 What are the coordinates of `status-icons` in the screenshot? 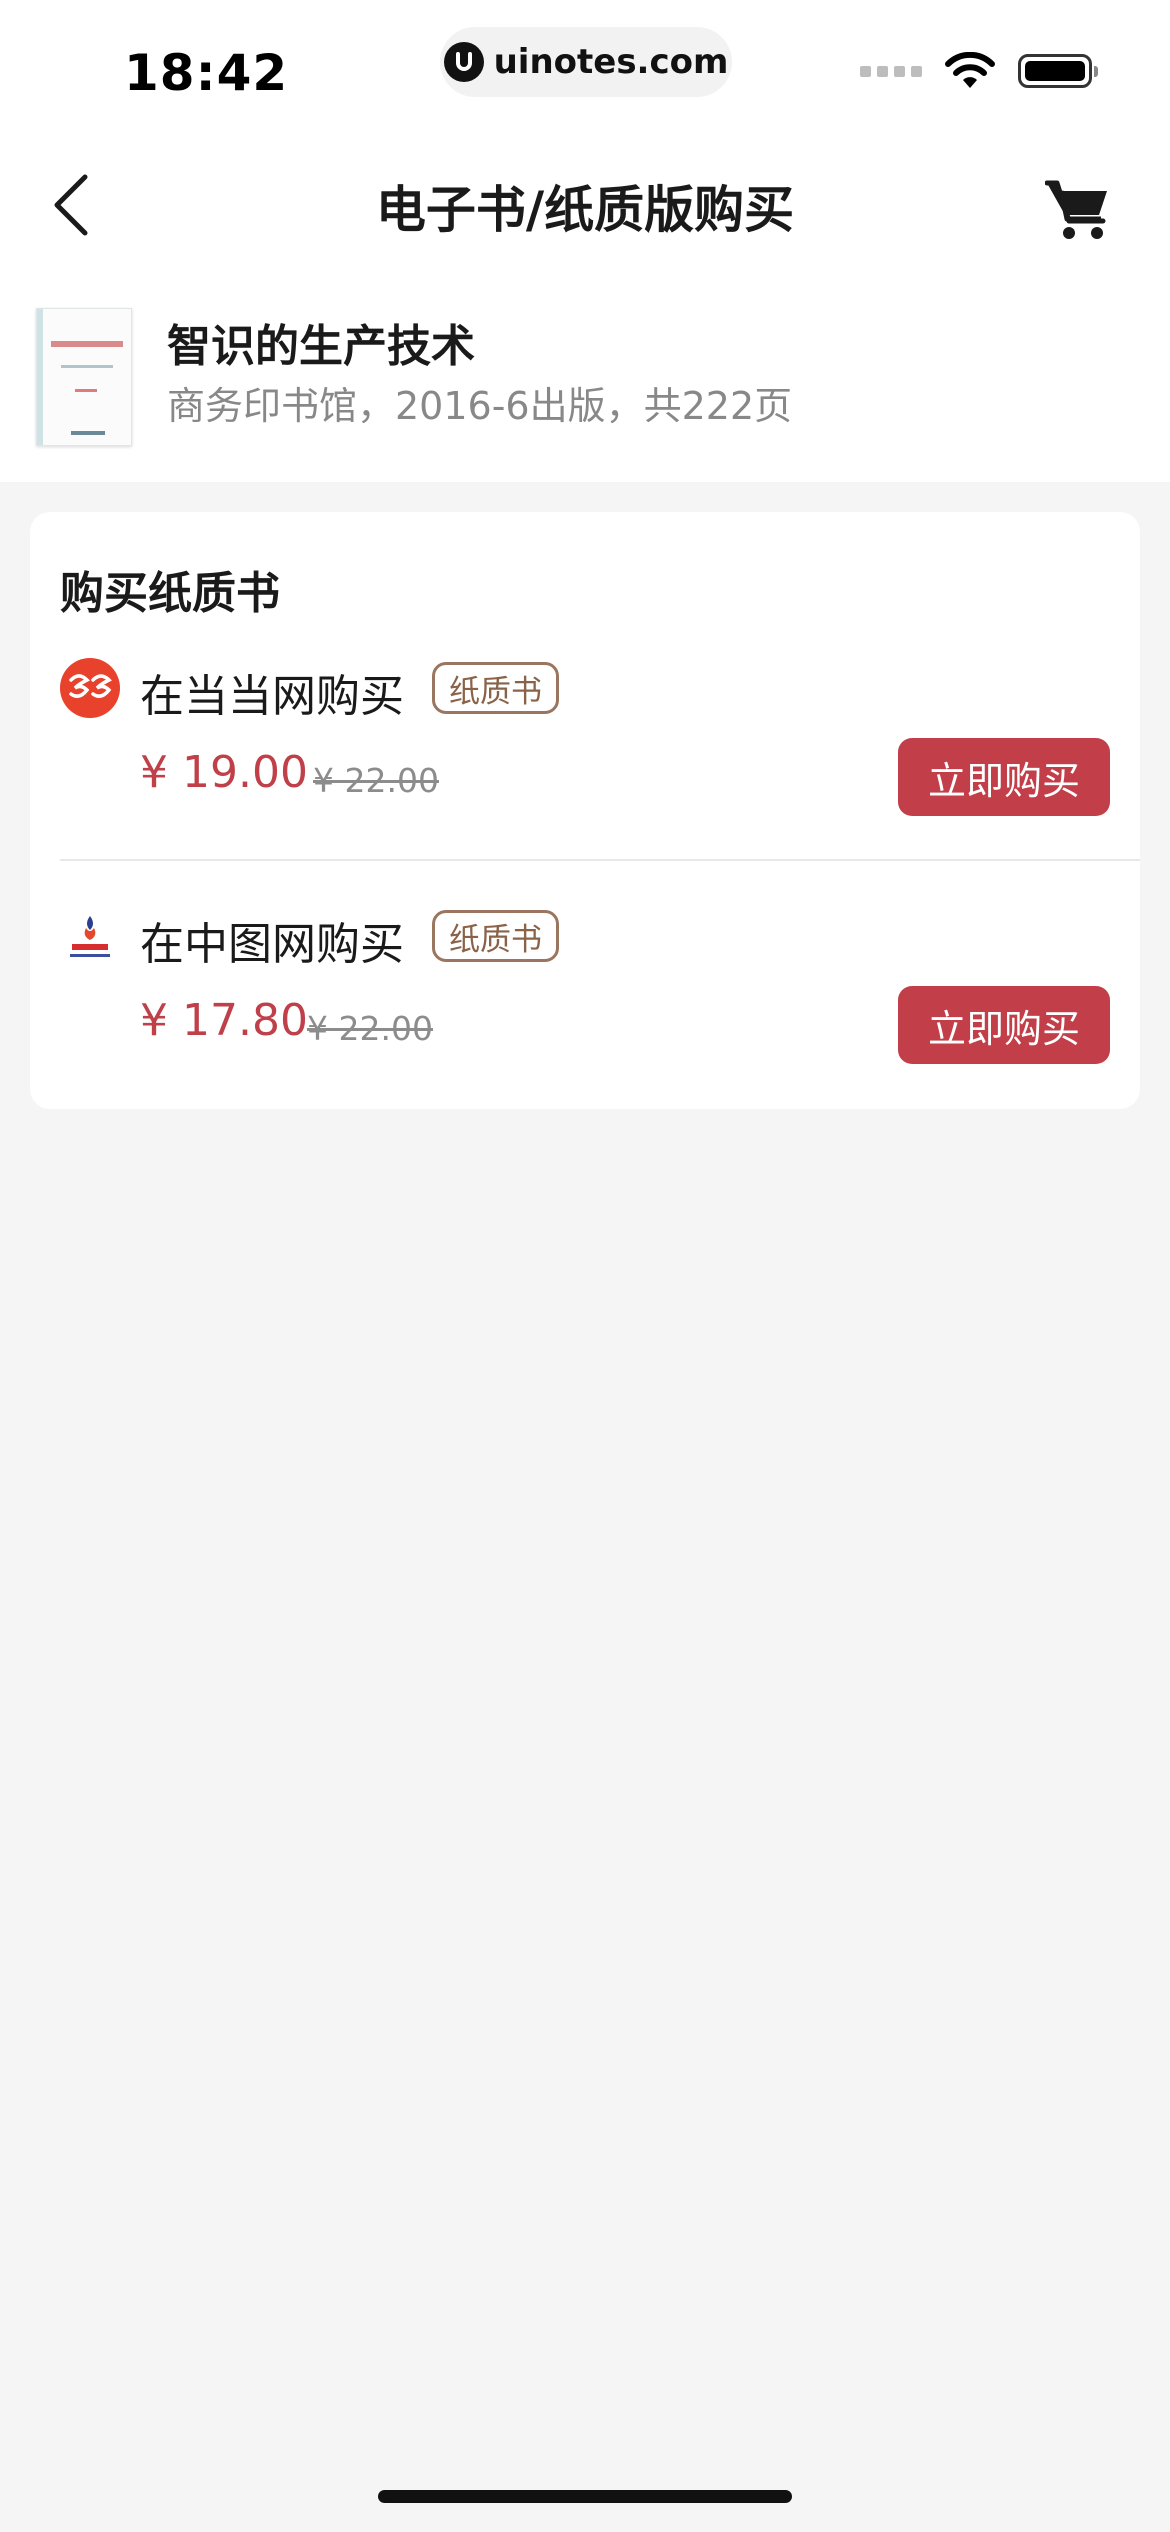 It's located at (979, 71).